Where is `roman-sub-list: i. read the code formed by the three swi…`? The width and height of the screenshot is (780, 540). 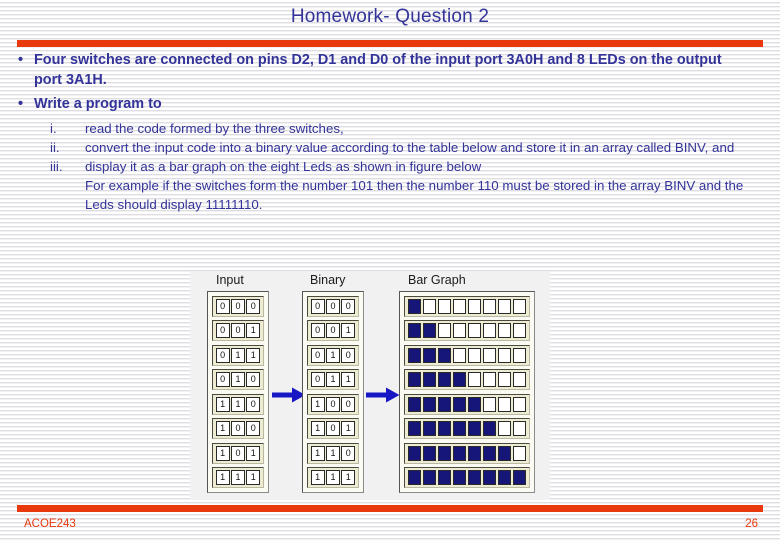
roman-sub-list: i. read the code formed by the three swi… is located at coordinates (390, 147).